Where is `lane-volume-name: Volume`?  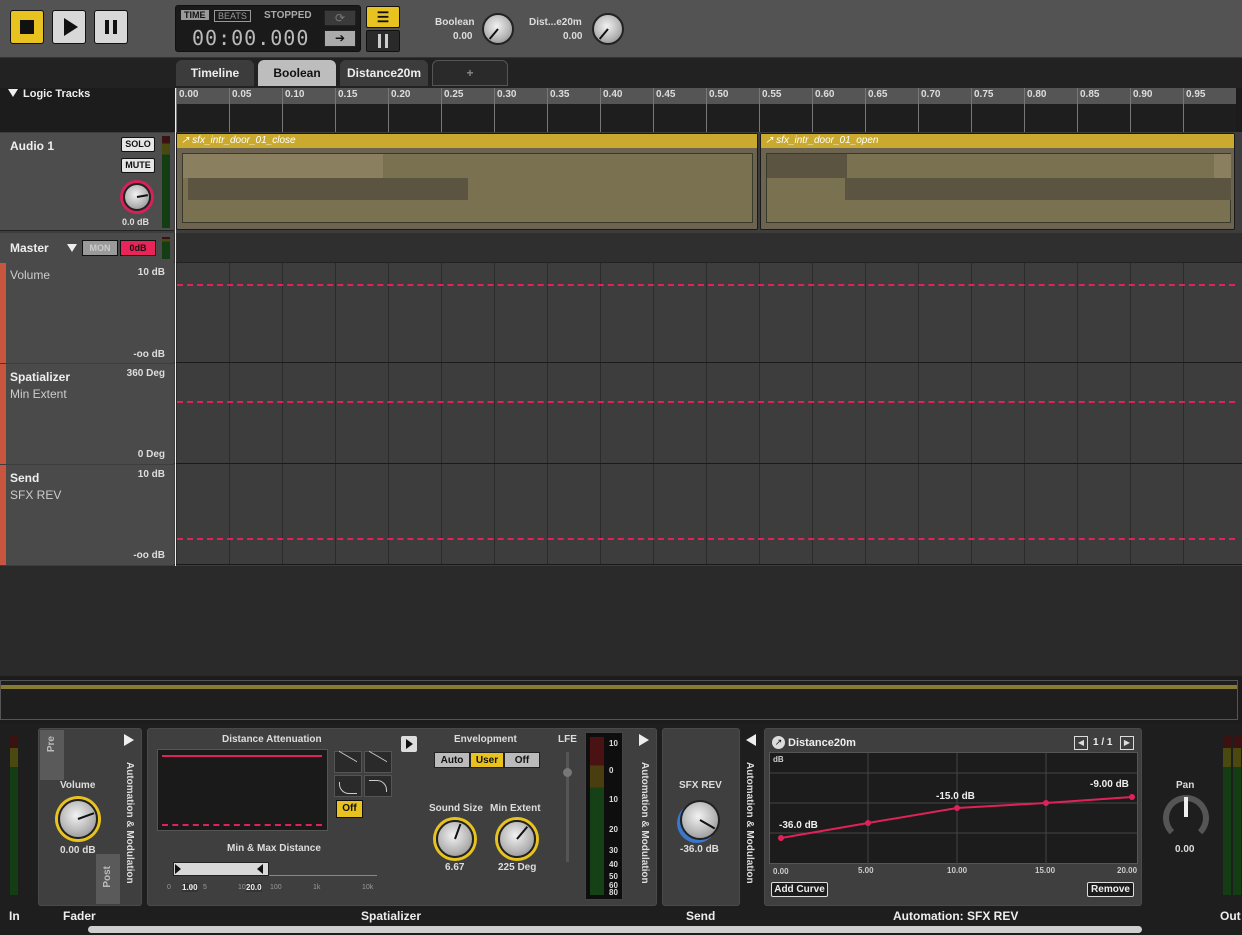
lane-volume-name: Volume is located at coordinates (30, 275).